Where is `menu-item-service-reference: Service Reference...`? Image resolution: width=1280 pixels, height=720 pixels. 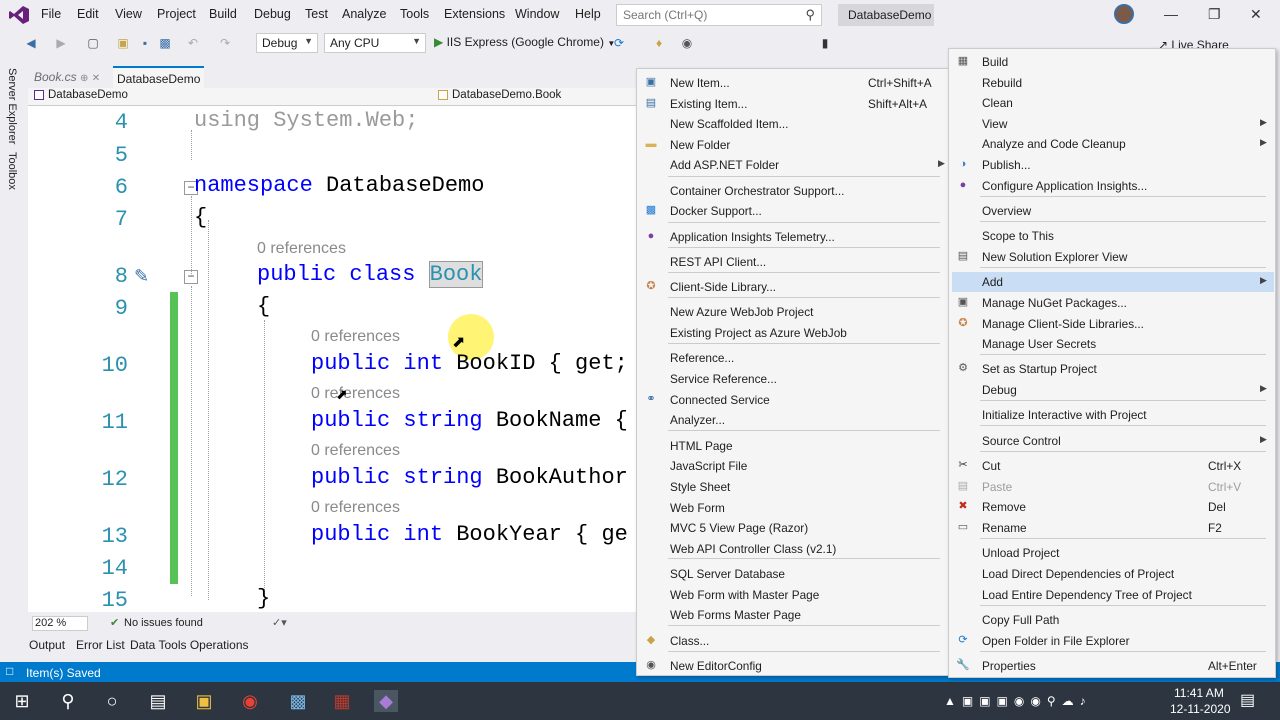
menu-item-service-reference: Service Reference... is located at coordinates (792, 378).